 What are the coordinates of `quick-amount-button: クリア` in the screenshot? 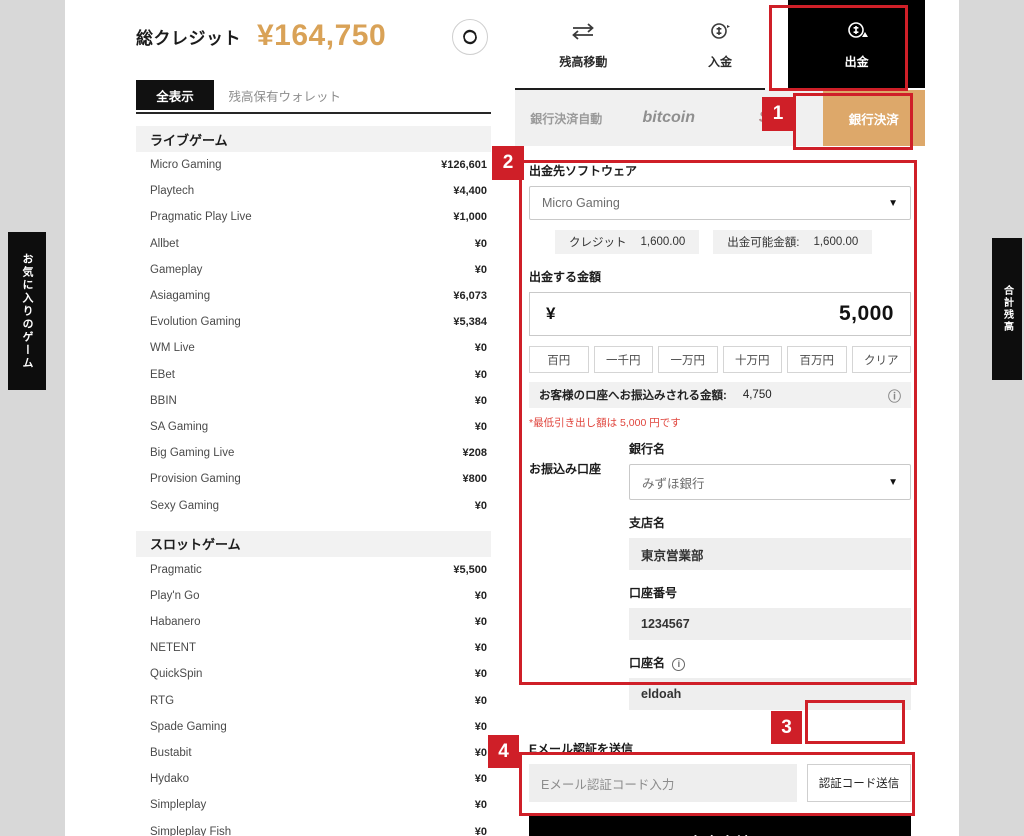 It's located at (881, 359).